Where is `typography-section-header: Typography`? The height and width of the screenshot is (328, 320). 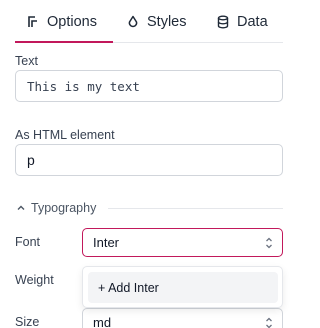
typography-section-header: Typography is located at coordinates (149, 208).